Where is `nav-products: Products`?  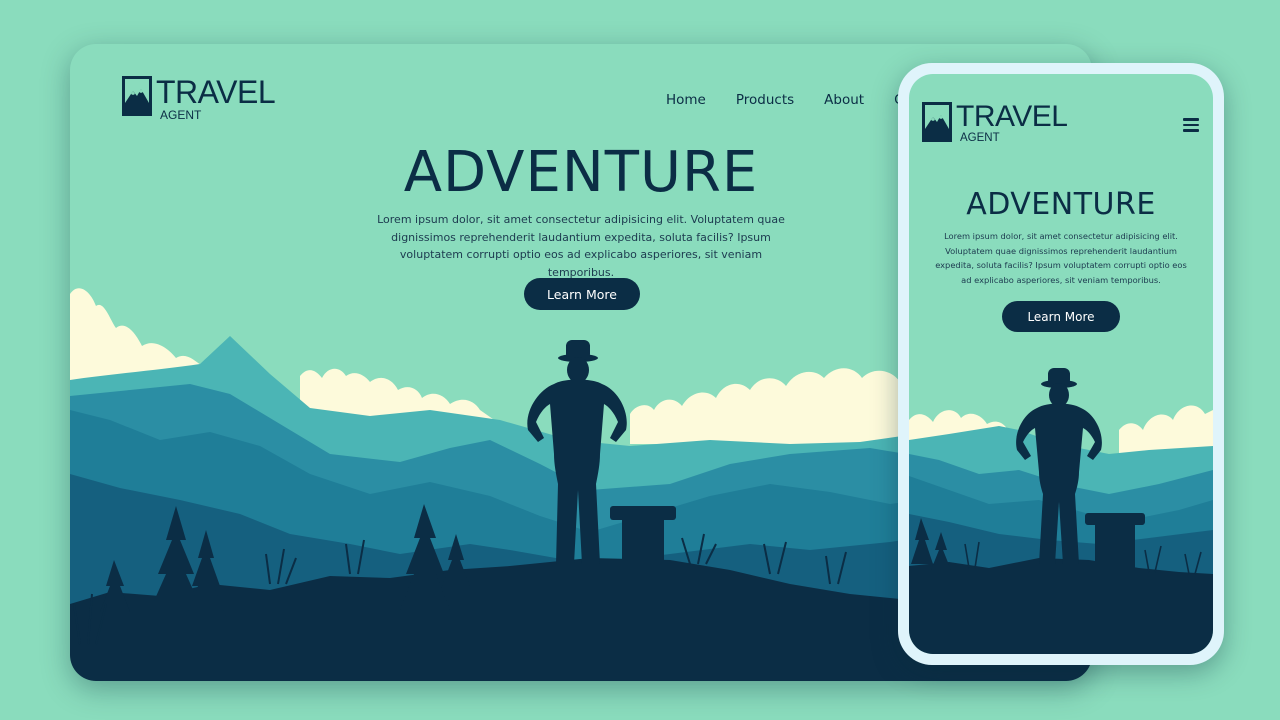 nav-products: Products is located at coordinates (765, 100).